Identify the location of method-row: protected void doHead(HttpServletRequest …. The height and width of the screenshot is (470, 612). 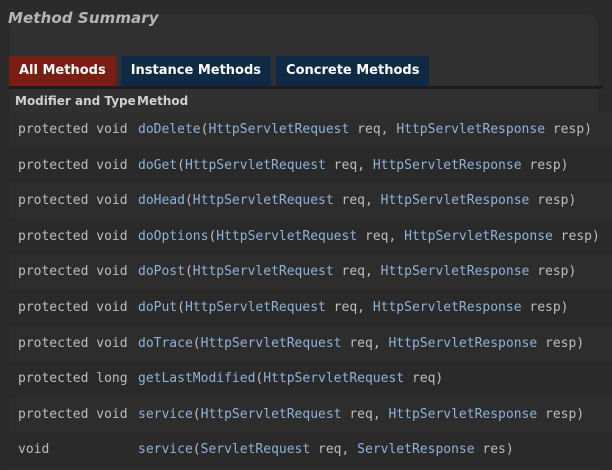
(310, 201).